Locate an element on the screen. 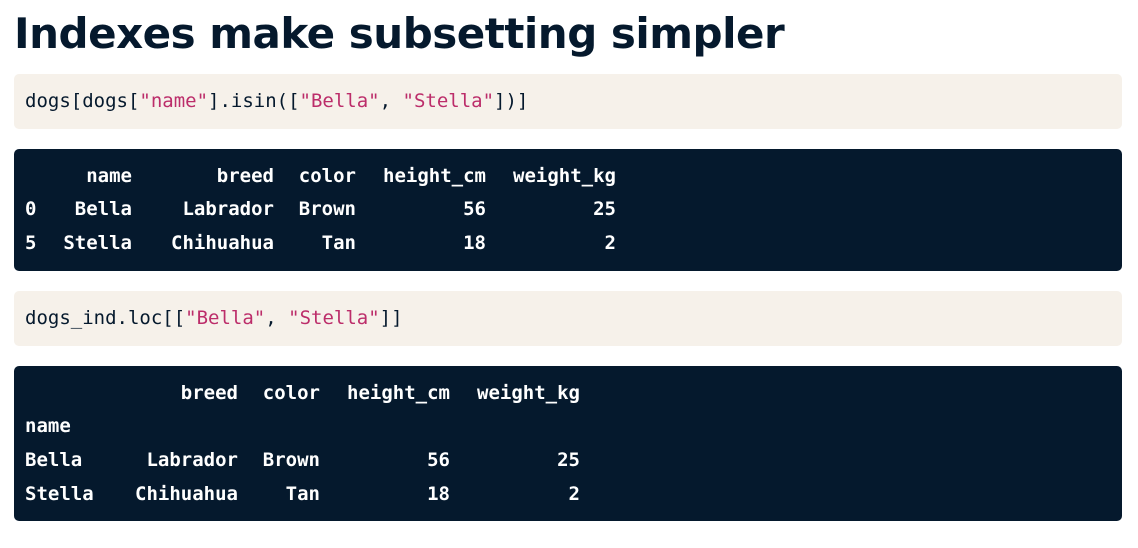 The image size is (1138, 548). code-block-loc: dogs_ind.loc[["Bella", "Stella"]] is located at coordinates (568, 318).